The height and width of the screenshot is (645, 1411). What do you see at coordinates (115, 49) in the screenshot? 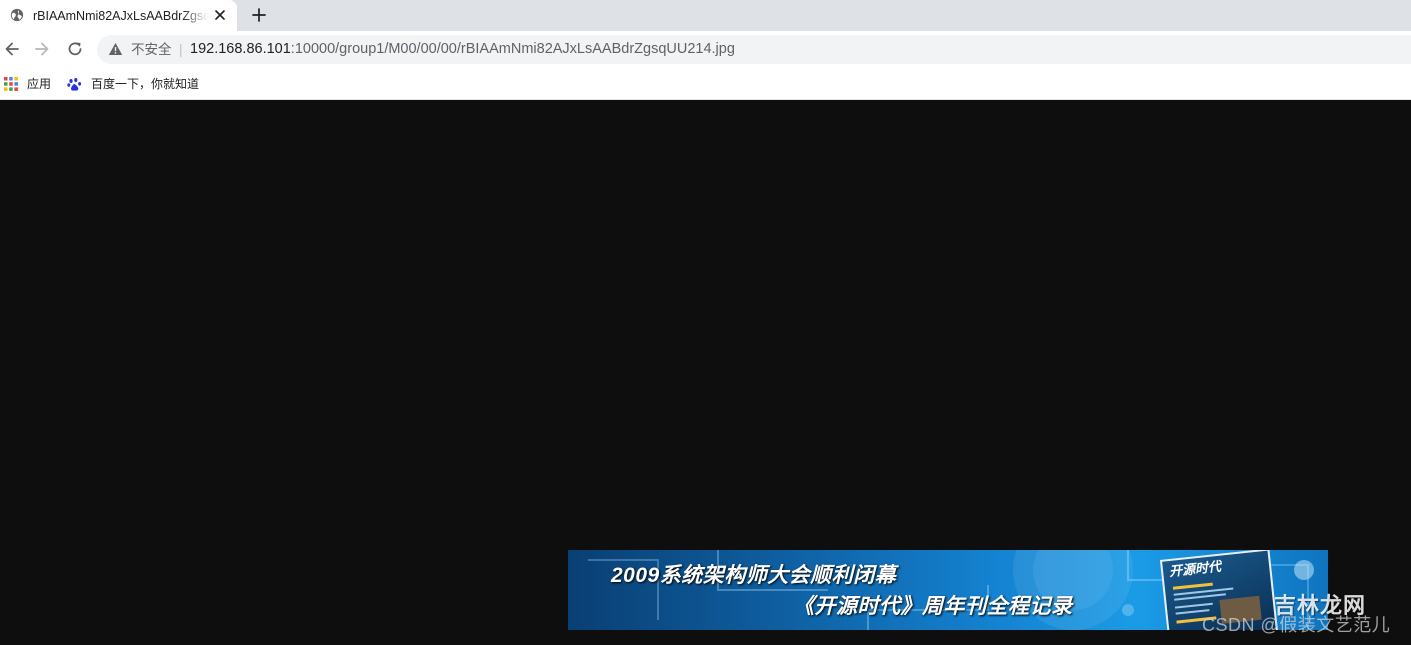
I see `warning-icon` at bounding box center [115, 49].